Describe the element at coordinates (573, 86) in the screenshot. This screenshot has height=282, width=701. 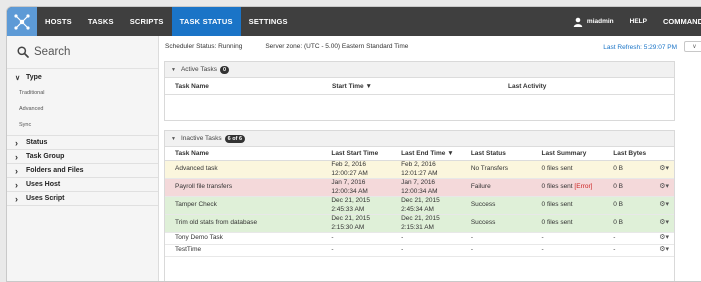
I see `column-header: Last Activity` at that location.